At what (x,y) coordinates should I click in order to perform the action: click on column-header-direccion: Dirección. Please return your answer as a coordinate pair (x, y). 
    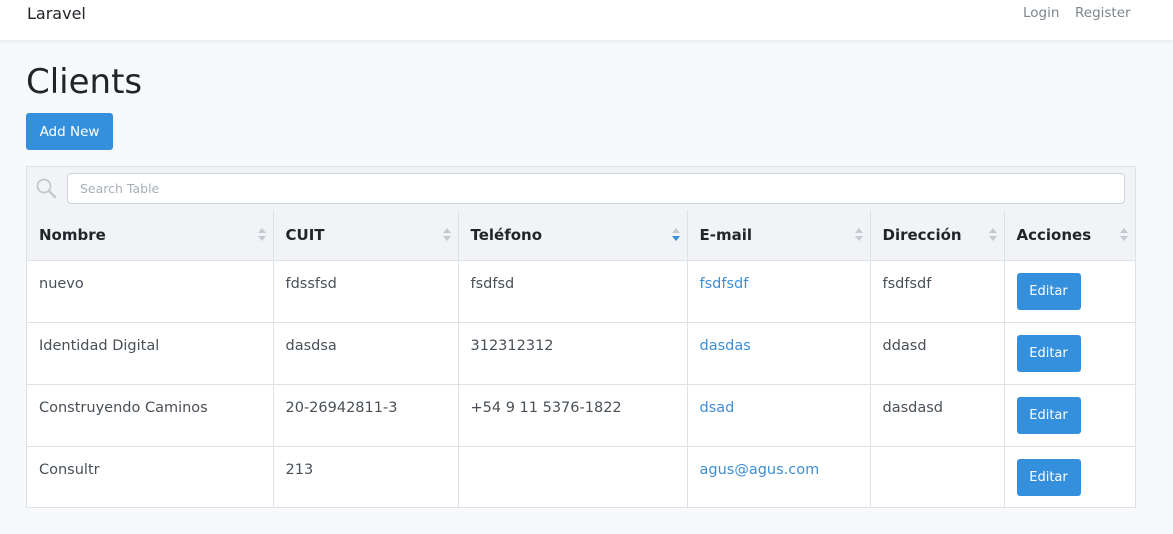
    Looking at the image, I should click on (937, 235).